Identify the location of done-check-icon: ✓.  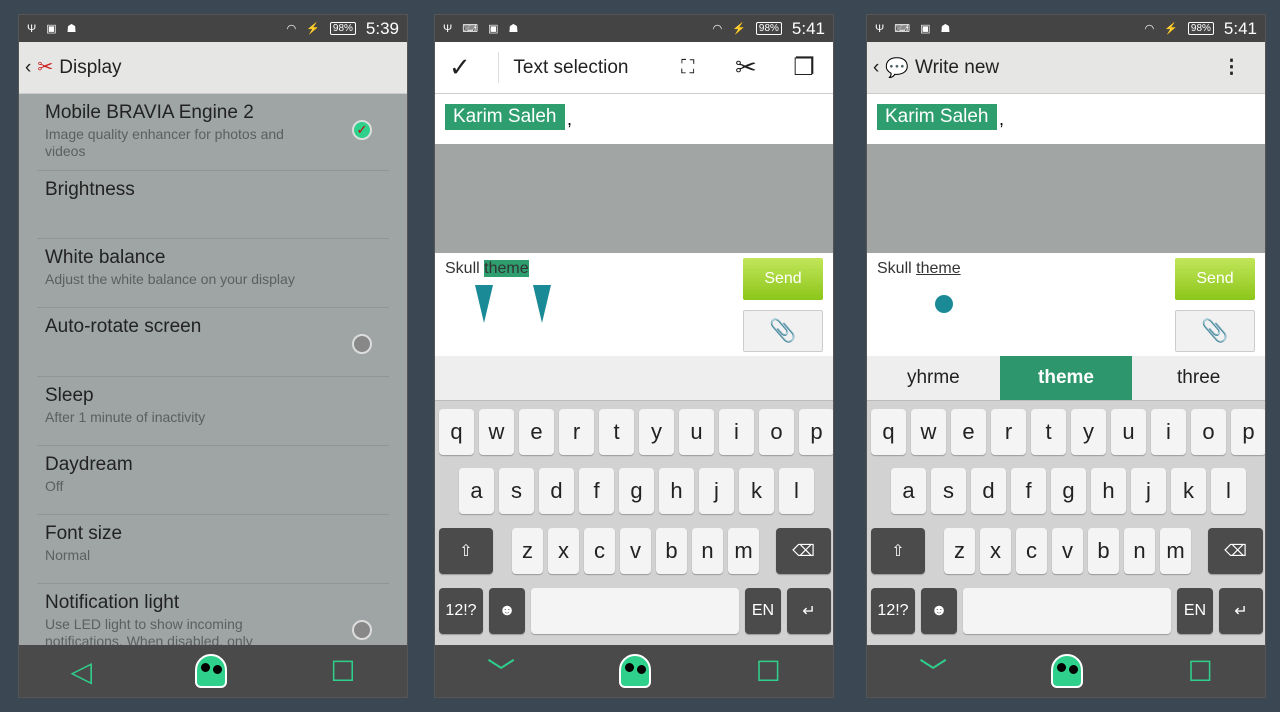
(474, 67).